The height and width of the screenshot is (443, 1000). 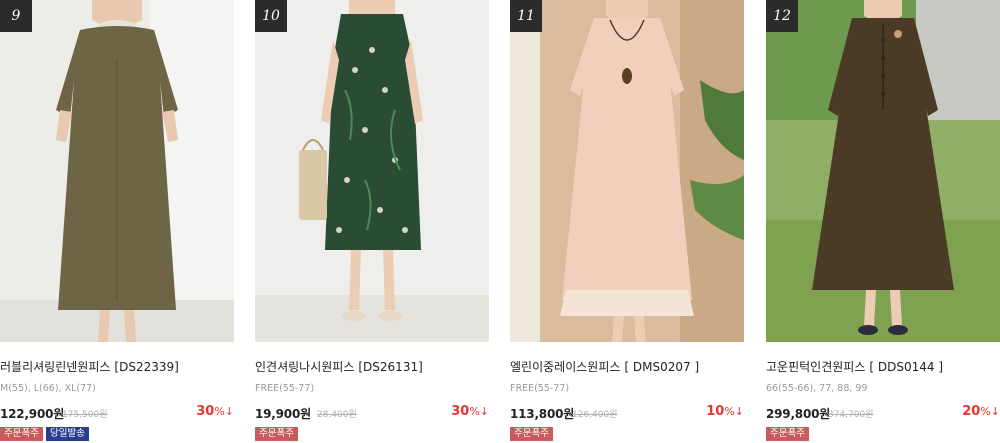 I want to click on rank-badge: 11, so click(x=526, y=16).